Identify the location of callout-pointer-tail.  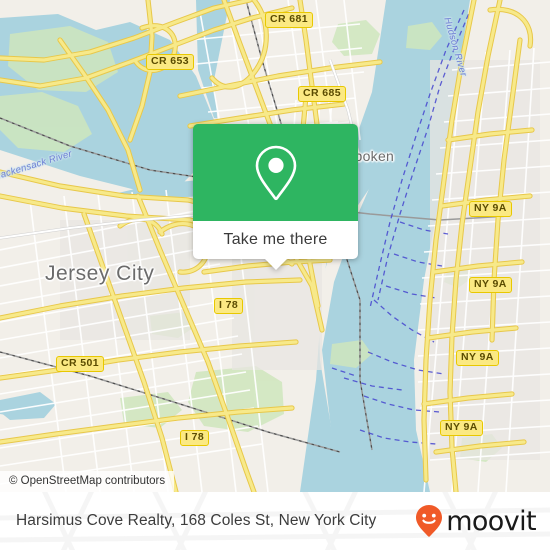
(275, 264).